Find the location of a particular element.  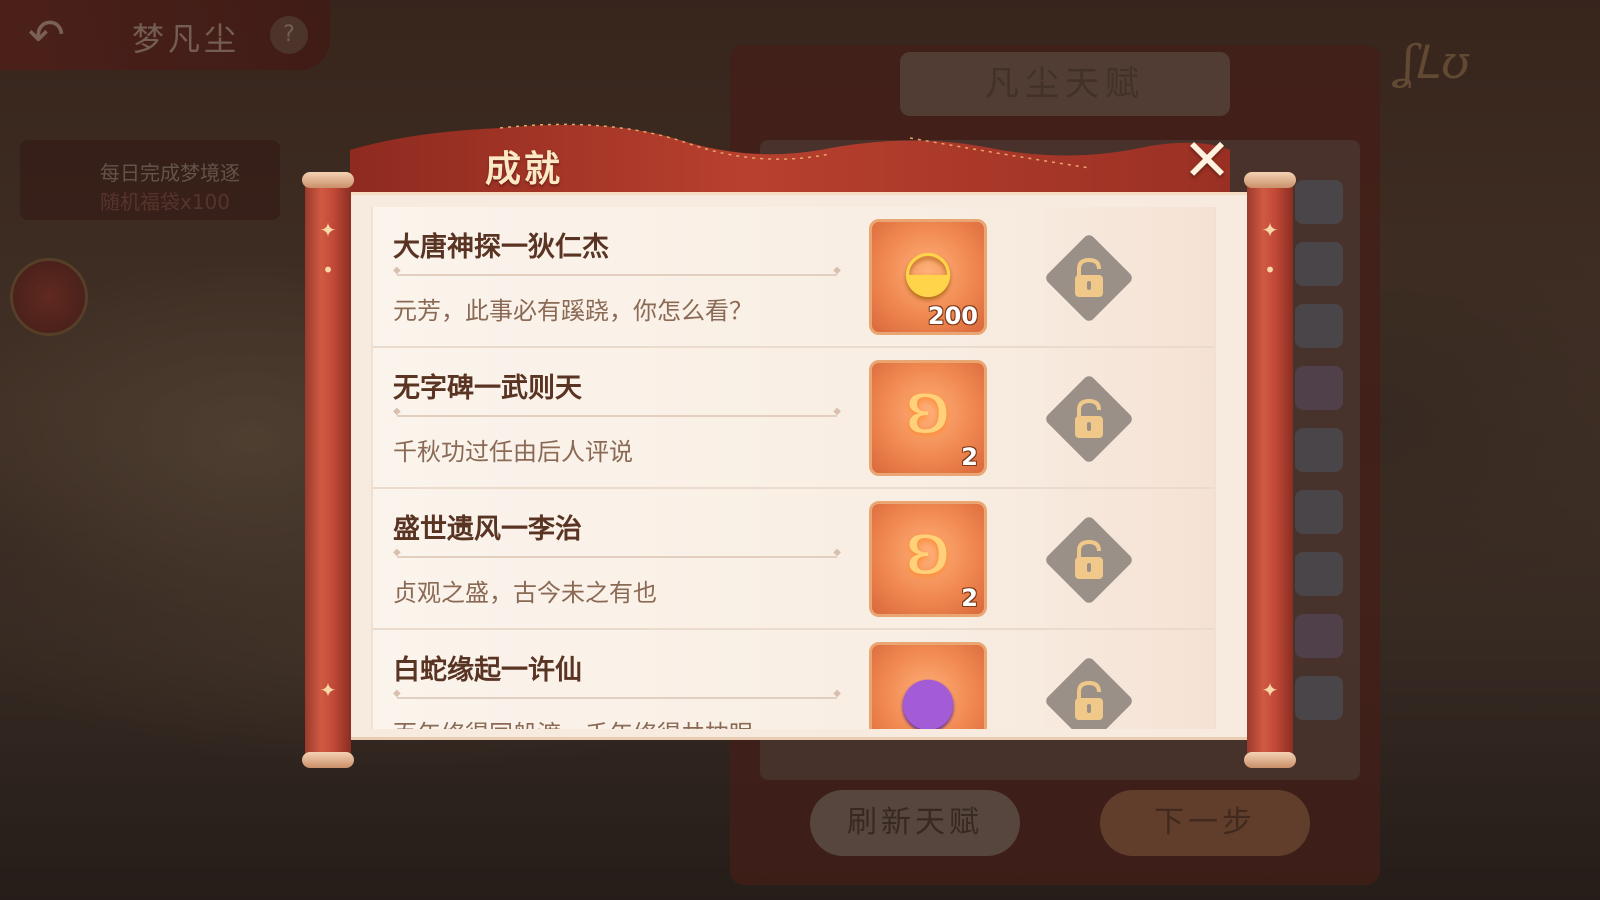

achievement-description: 贞观之盛，古今未之有也 is located at coordinates (525, 593).